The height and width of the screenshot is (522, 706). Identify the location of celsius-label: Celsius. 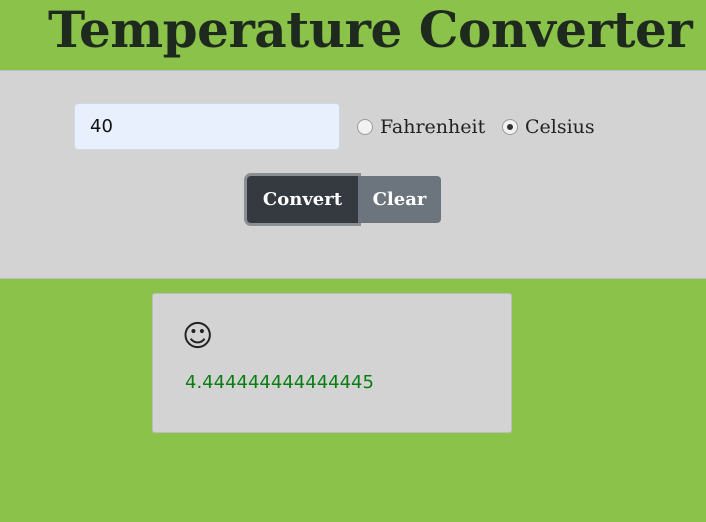
(560, 127).